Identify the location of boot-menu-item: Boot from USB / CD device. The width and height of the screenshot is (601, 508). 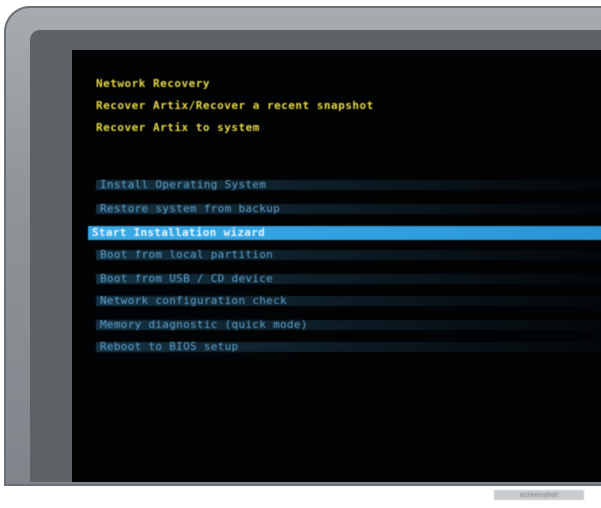
(348, 279).